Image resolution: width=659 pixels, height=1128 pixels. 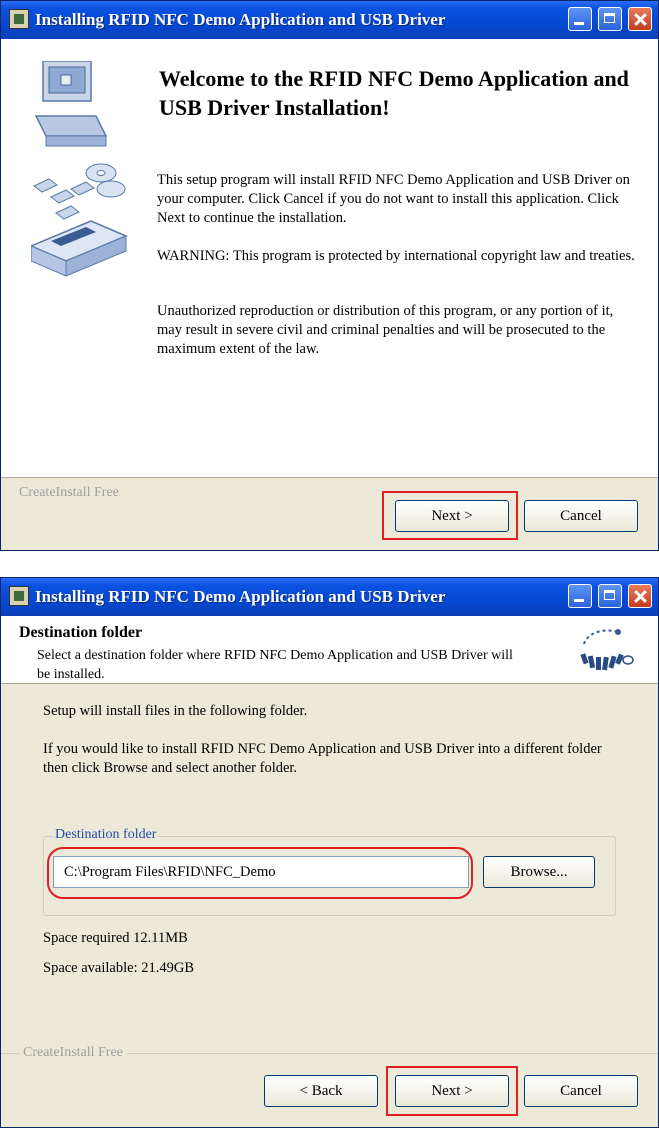 What do you see at coordinates (81, 632) in the screenshot?
I see `page-title: Destination folder` at bounding box center [81, 632].